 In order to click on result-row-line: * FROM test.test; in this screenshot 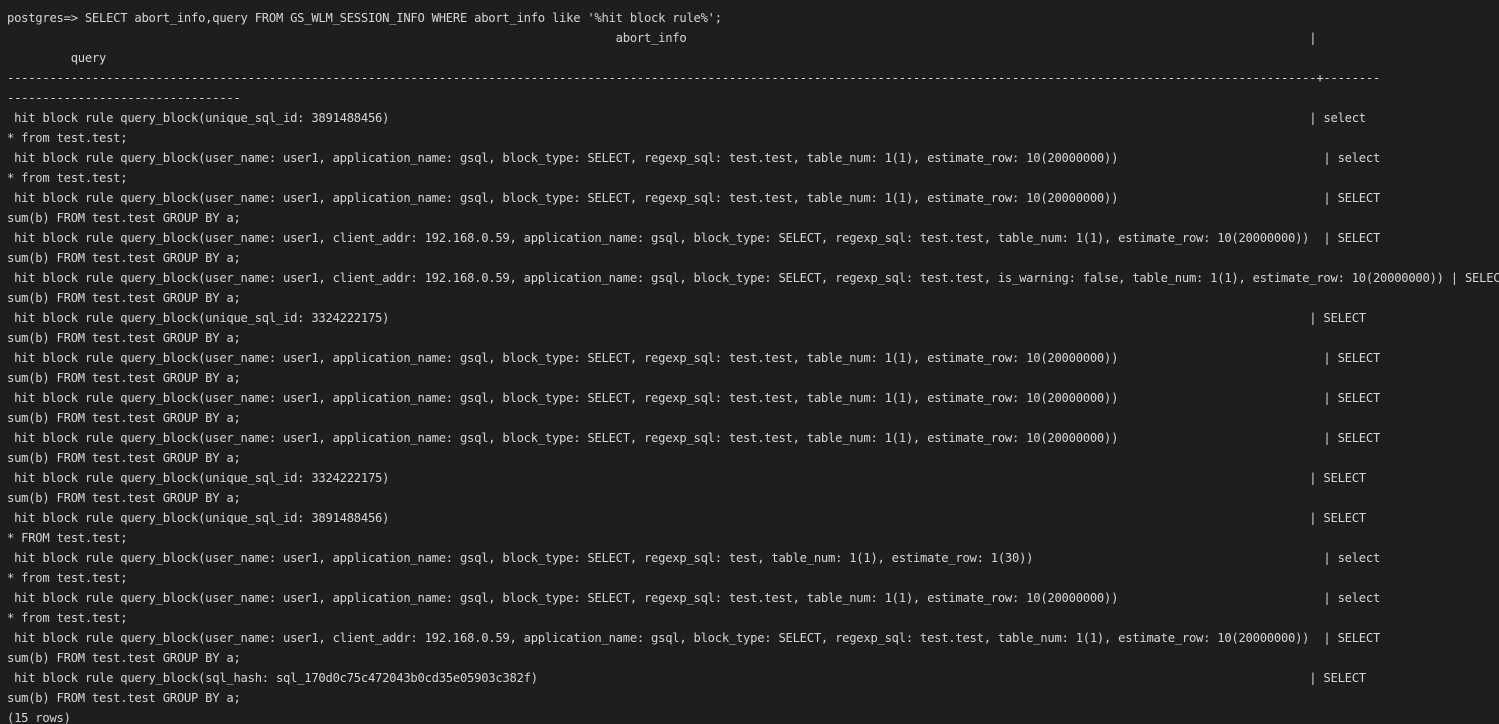, I will do `click(67, 538)`.